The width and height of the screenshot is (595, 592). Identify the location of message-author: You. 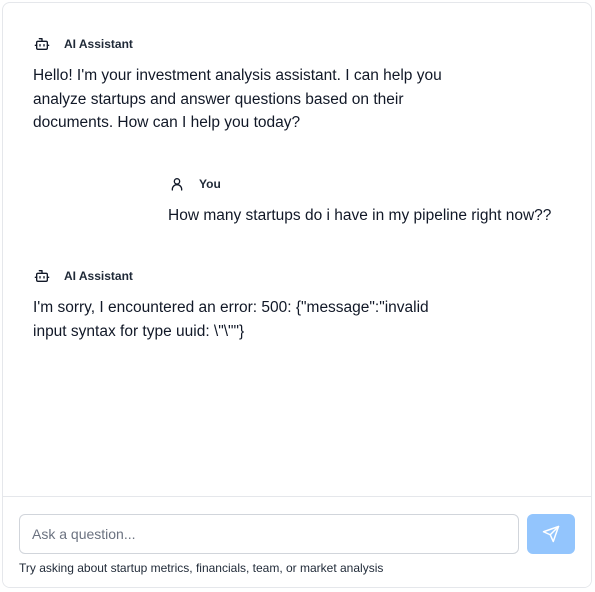
(210, 184).